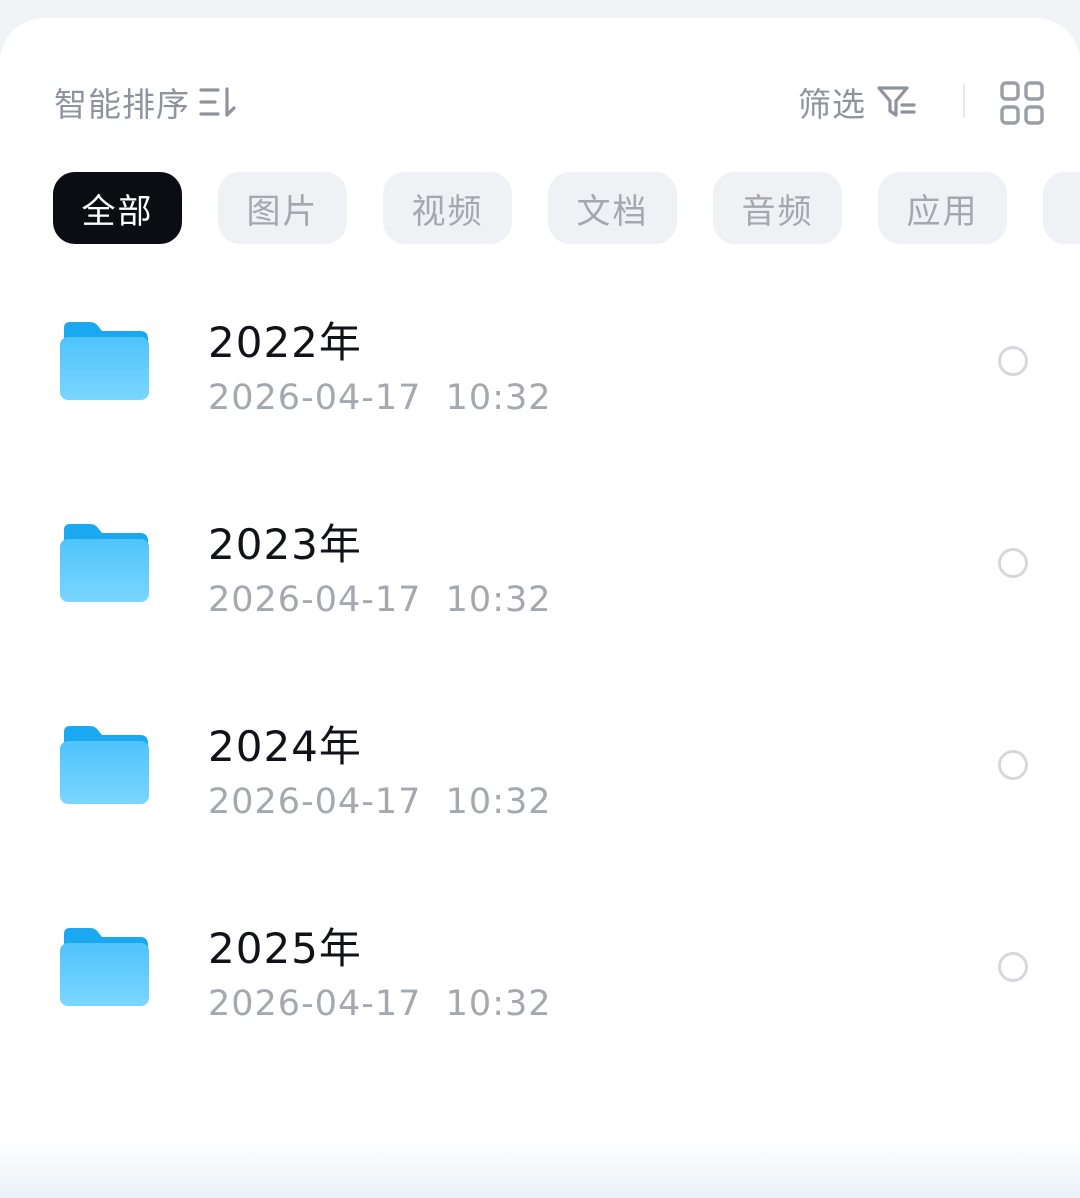 The width and height of the screenshot is (1080, 1198). I want to click on chip-apps: 应用, so click(942, 208).